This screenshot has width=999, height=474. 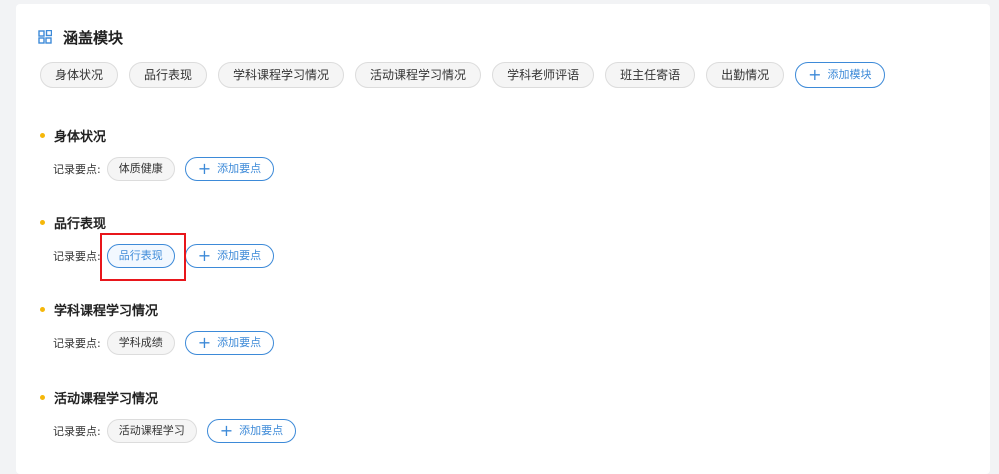 I want to click on record-points-row: 记录要点: 学科成绩 + 添加要点, so click(x=164, y=343).